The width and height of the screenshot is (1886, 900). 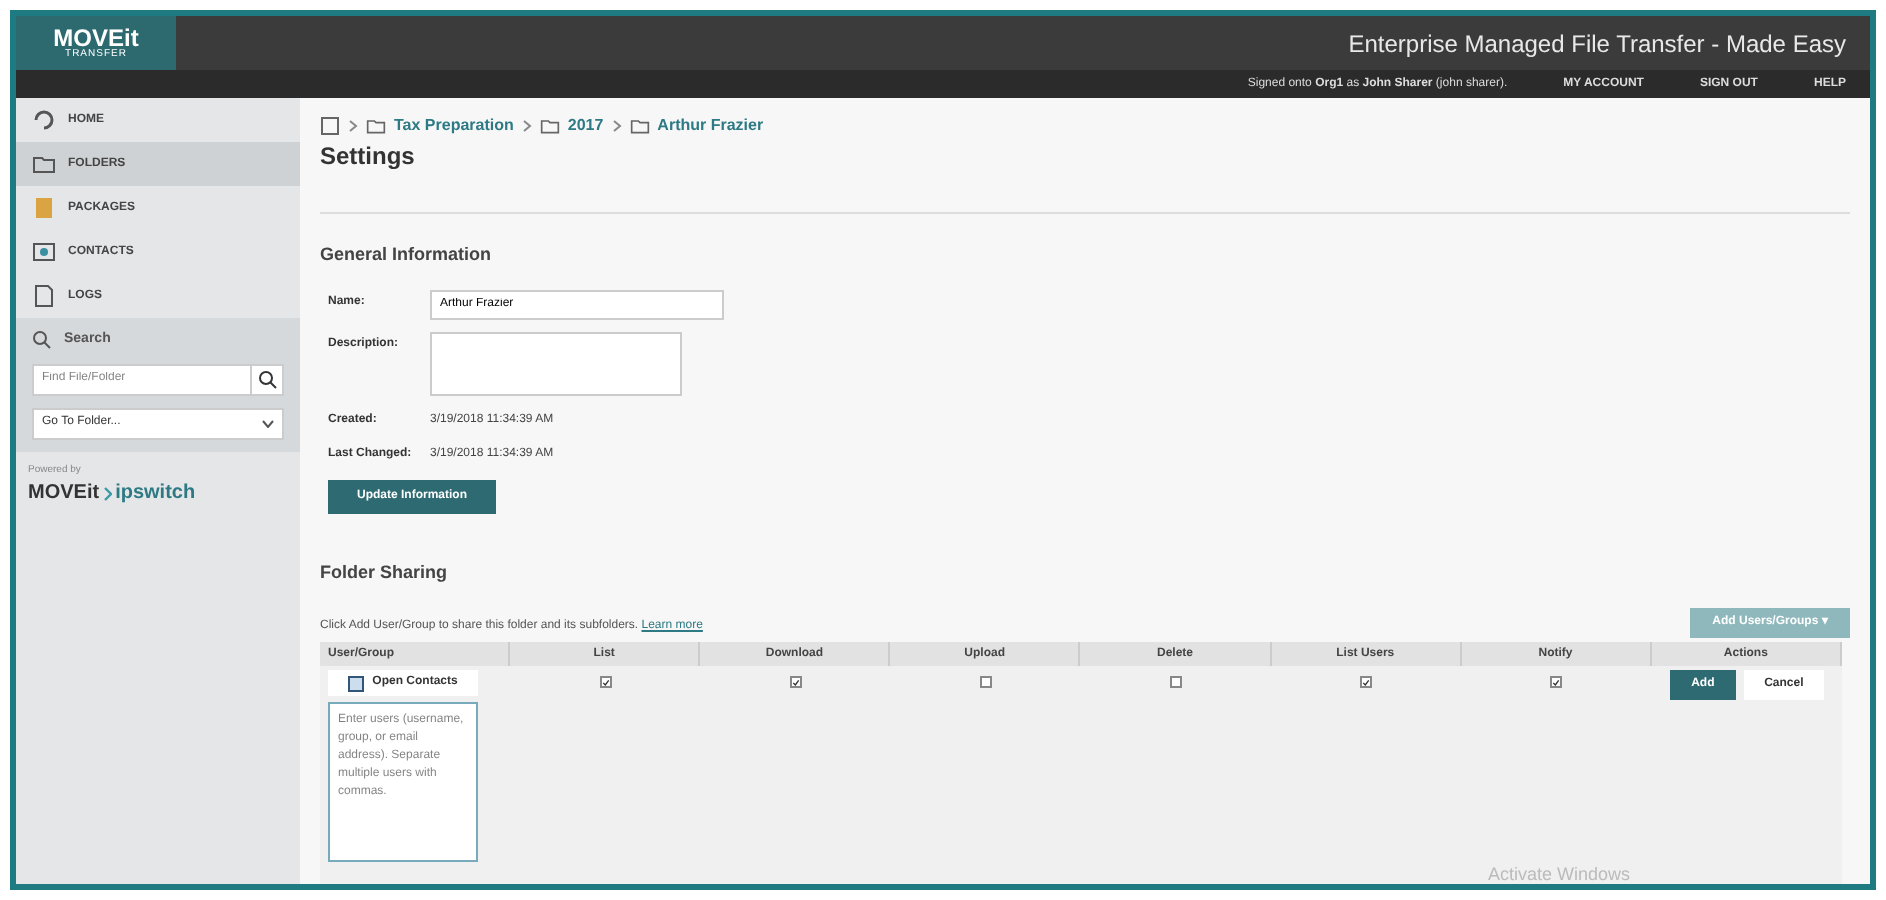 What do you see at coordinates (64, 494) in the screenshot?
I see `brand-name: MOVEit` at bounding box center [64, 494].